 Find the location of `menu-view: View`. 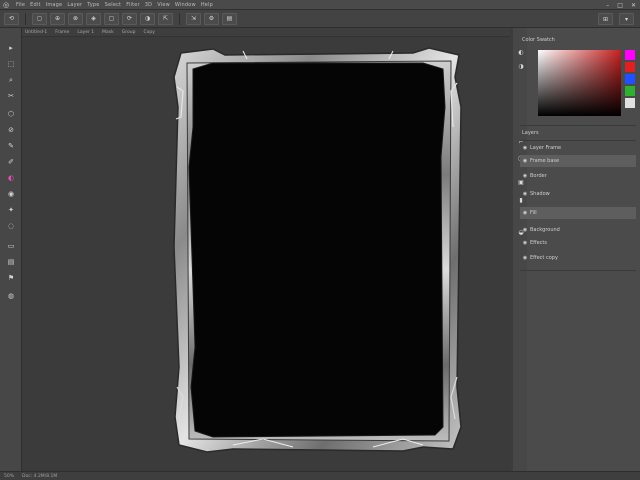

menu-view: View is located at coordinates (163, 5).